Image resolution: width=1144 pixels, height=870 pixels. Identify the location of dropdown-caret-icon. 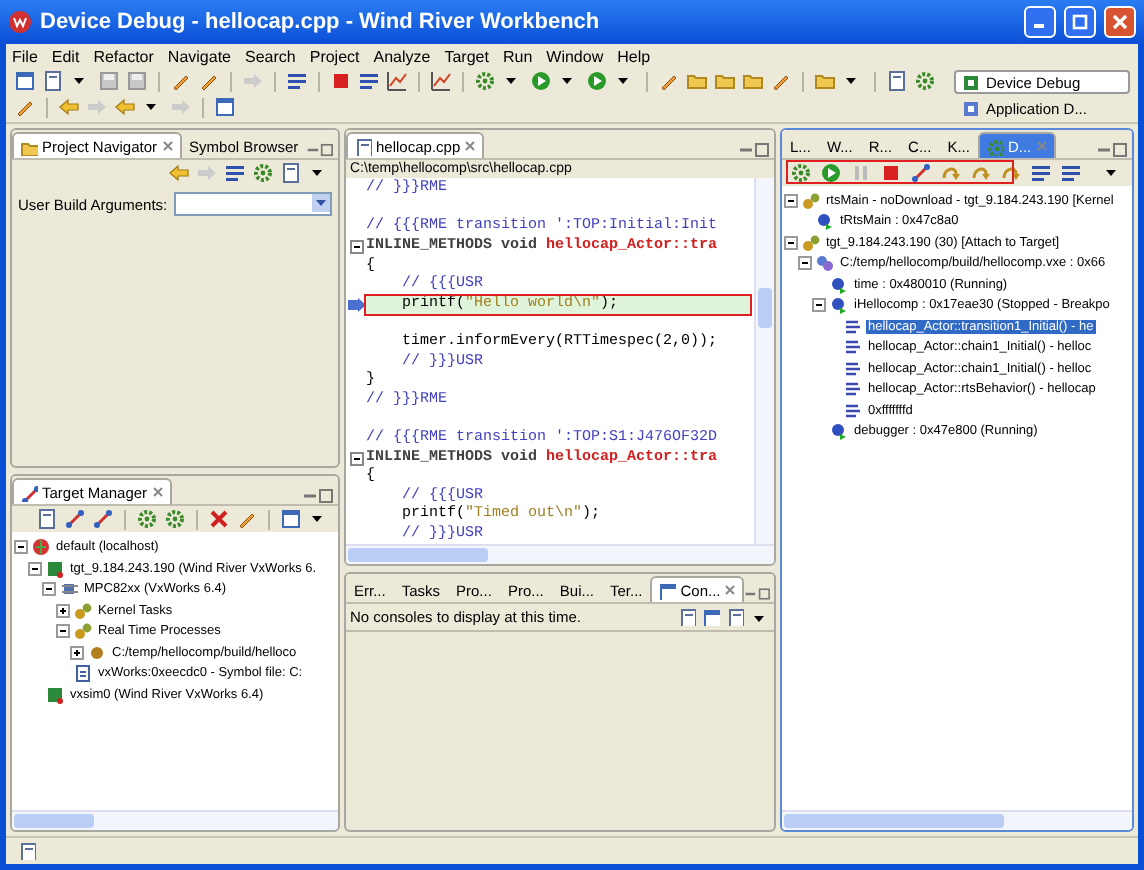
(321, 203).